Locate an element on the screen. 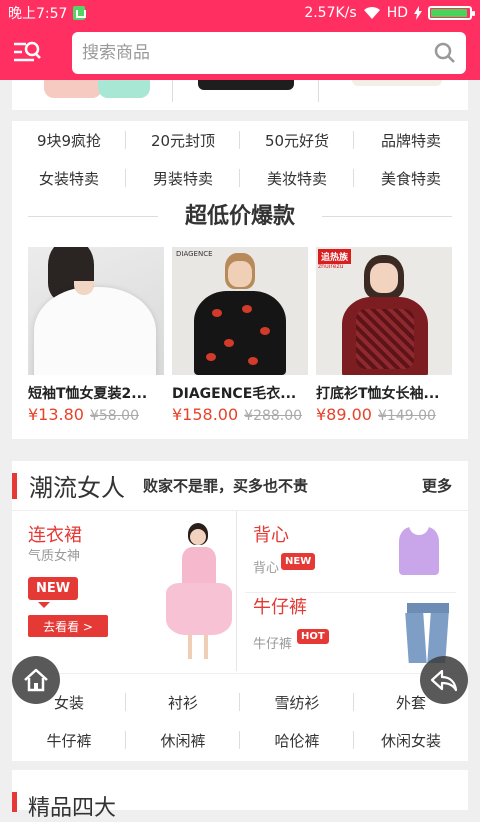  vest-image is located at coordinates (419, 549).